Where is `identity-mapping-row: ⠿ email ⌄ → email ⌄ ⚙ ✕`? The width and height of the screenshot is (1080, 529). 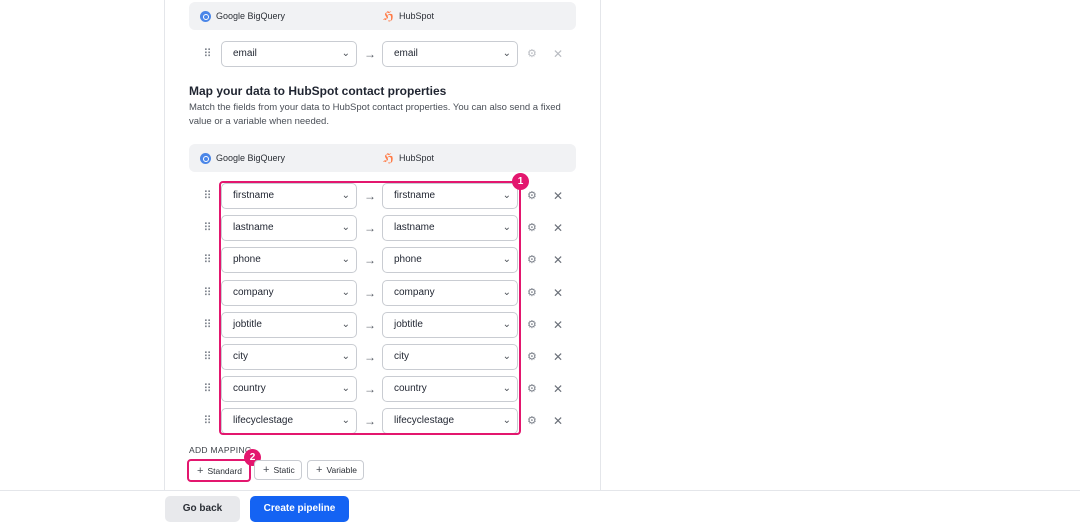
identity-mapping-row: ⠿ email ⌄ → email ⌄ ⚙ ✕ is located at coordinates (390, 54).